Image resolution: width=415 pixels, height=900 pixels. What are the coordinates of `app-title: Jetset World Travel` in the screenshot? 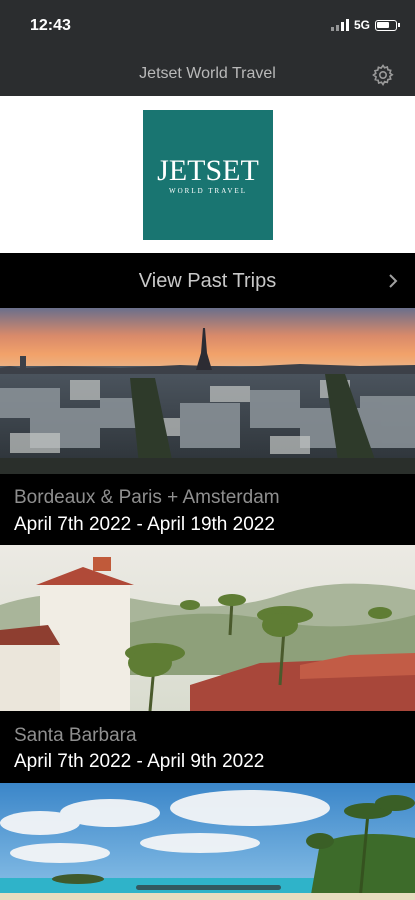 It's located at (207, 73).